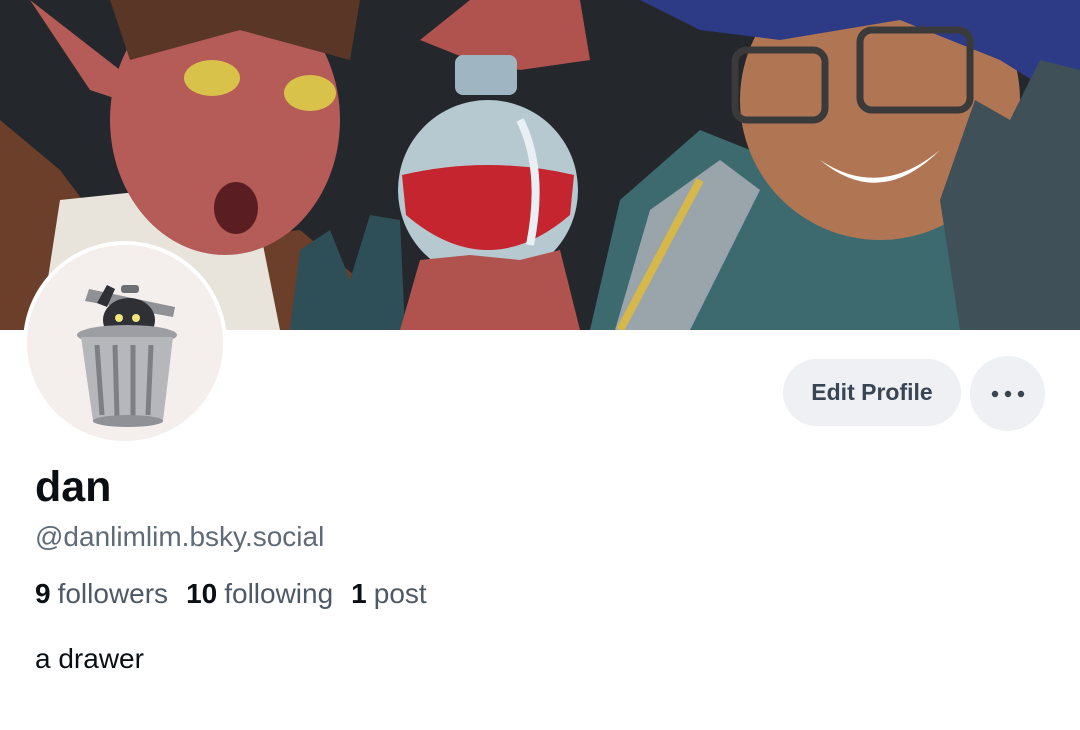  I want to click on profile-stats: 9 followers 10 following 1 post, so click(231, 594).